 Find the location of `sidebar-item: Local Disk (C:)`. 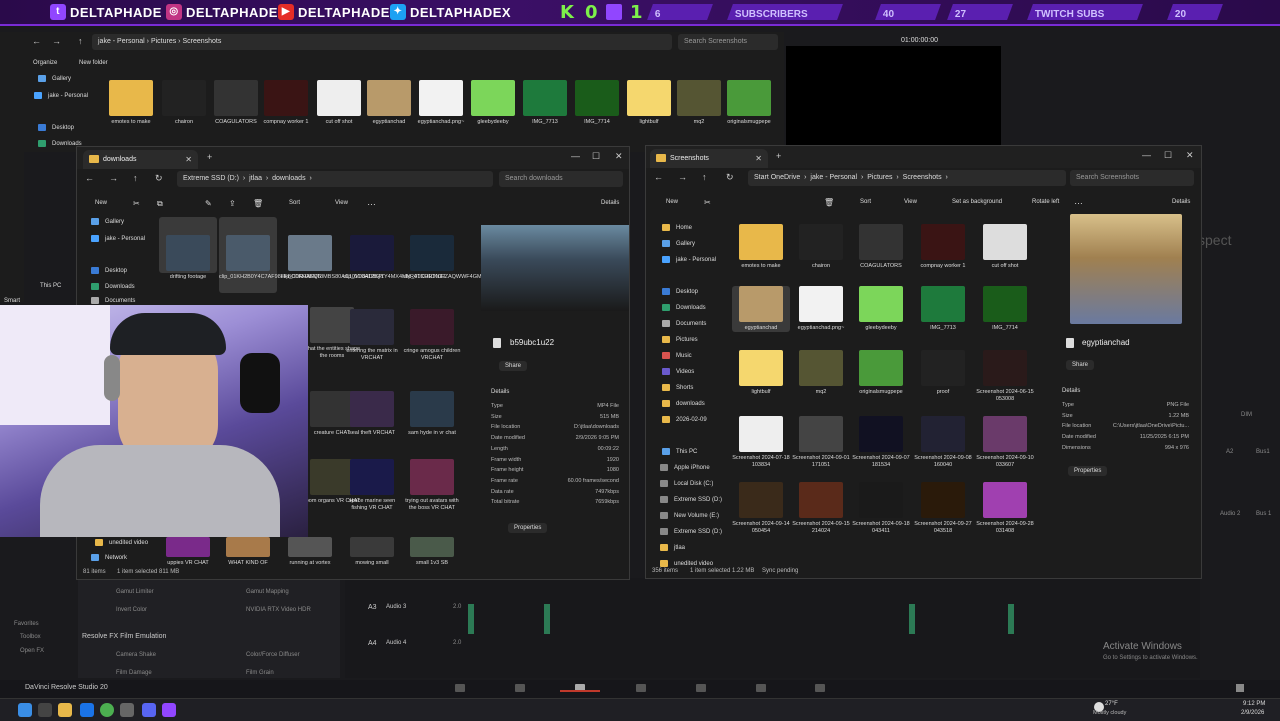

sidebar-item: Local Disk (C:) is located at coordinates (686, 483).